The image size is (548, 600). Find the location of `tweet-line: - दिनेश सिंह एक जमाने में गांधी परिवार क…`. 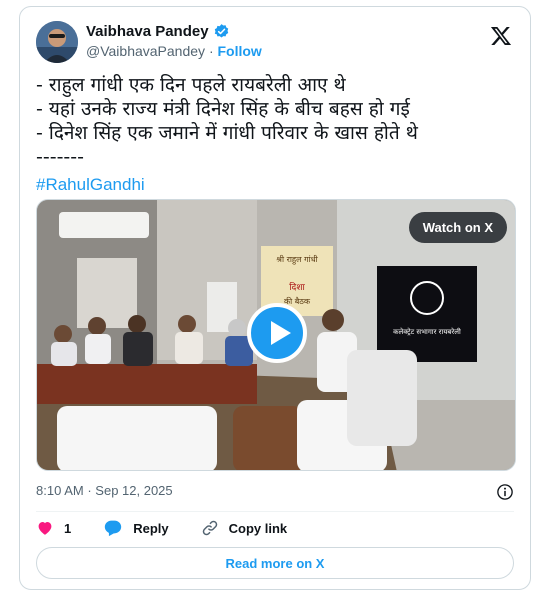

tweet-line: - दिनेश सिंह एक जमाने में गांधी परिवार क… is located at coordinates (227, 133).